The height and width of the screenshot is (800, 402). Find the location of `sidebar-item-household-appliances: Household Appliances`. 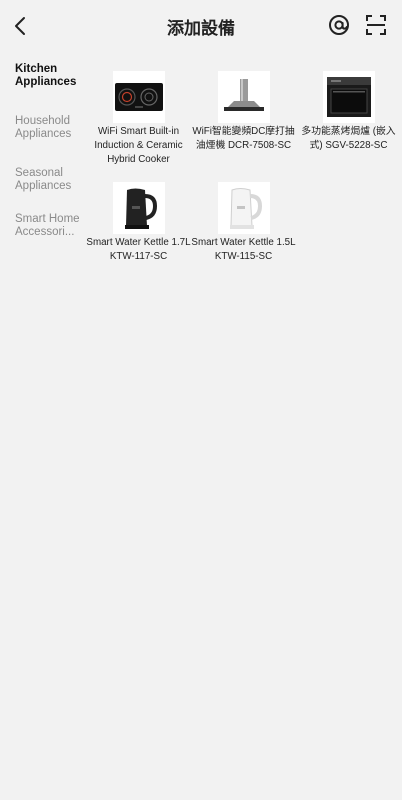

sidebar-item-household-appliances: Household Appliances is located at coordinates (49, 128).